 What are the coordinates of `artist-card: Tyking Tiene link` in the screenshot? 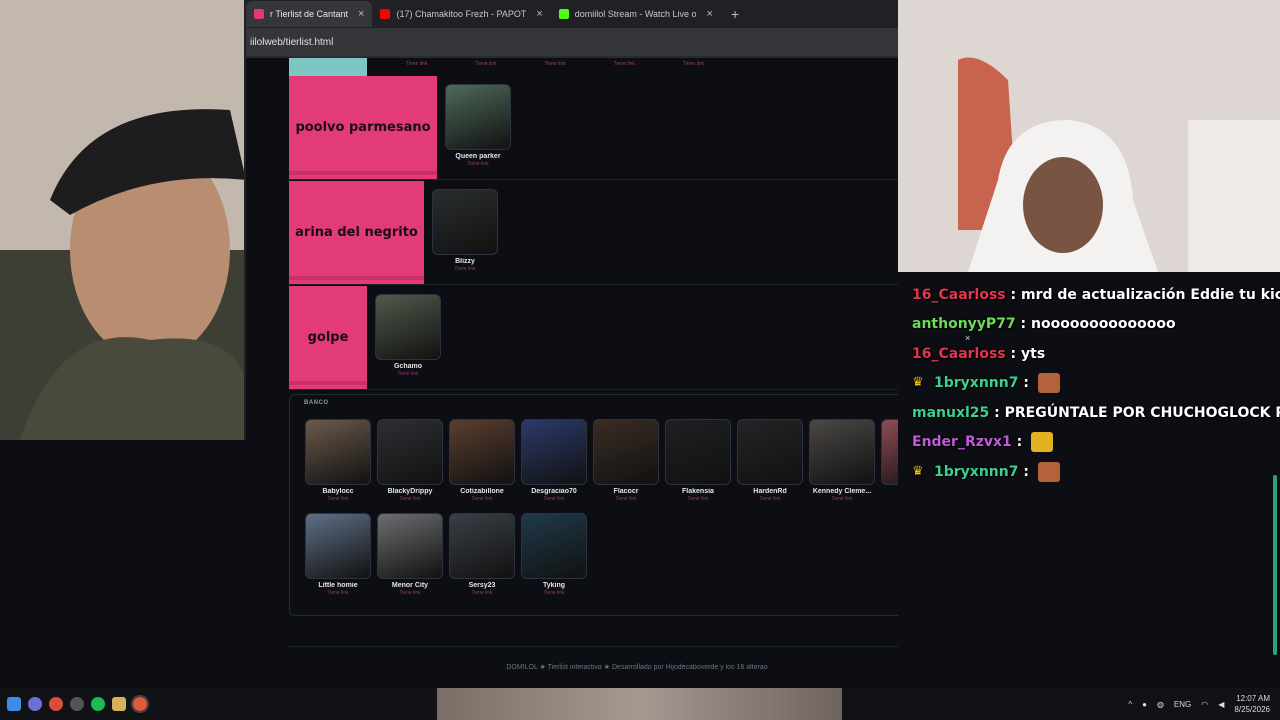 It's located at (554, 554).